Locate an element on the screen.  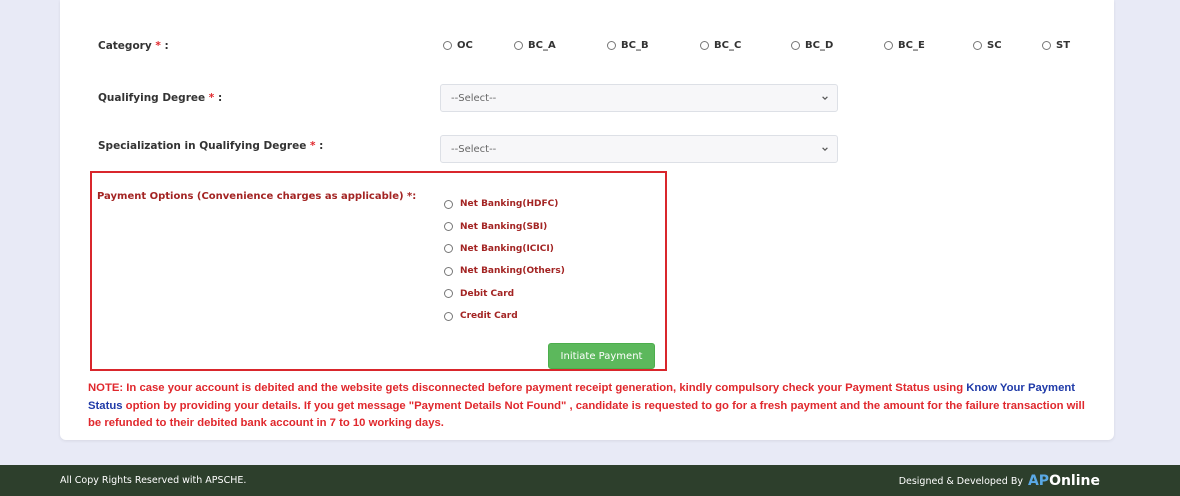
category-radio-group: OC BC_A BC_B BC_C BC_D BC_E SC ST is located at coordinates (762, 45).